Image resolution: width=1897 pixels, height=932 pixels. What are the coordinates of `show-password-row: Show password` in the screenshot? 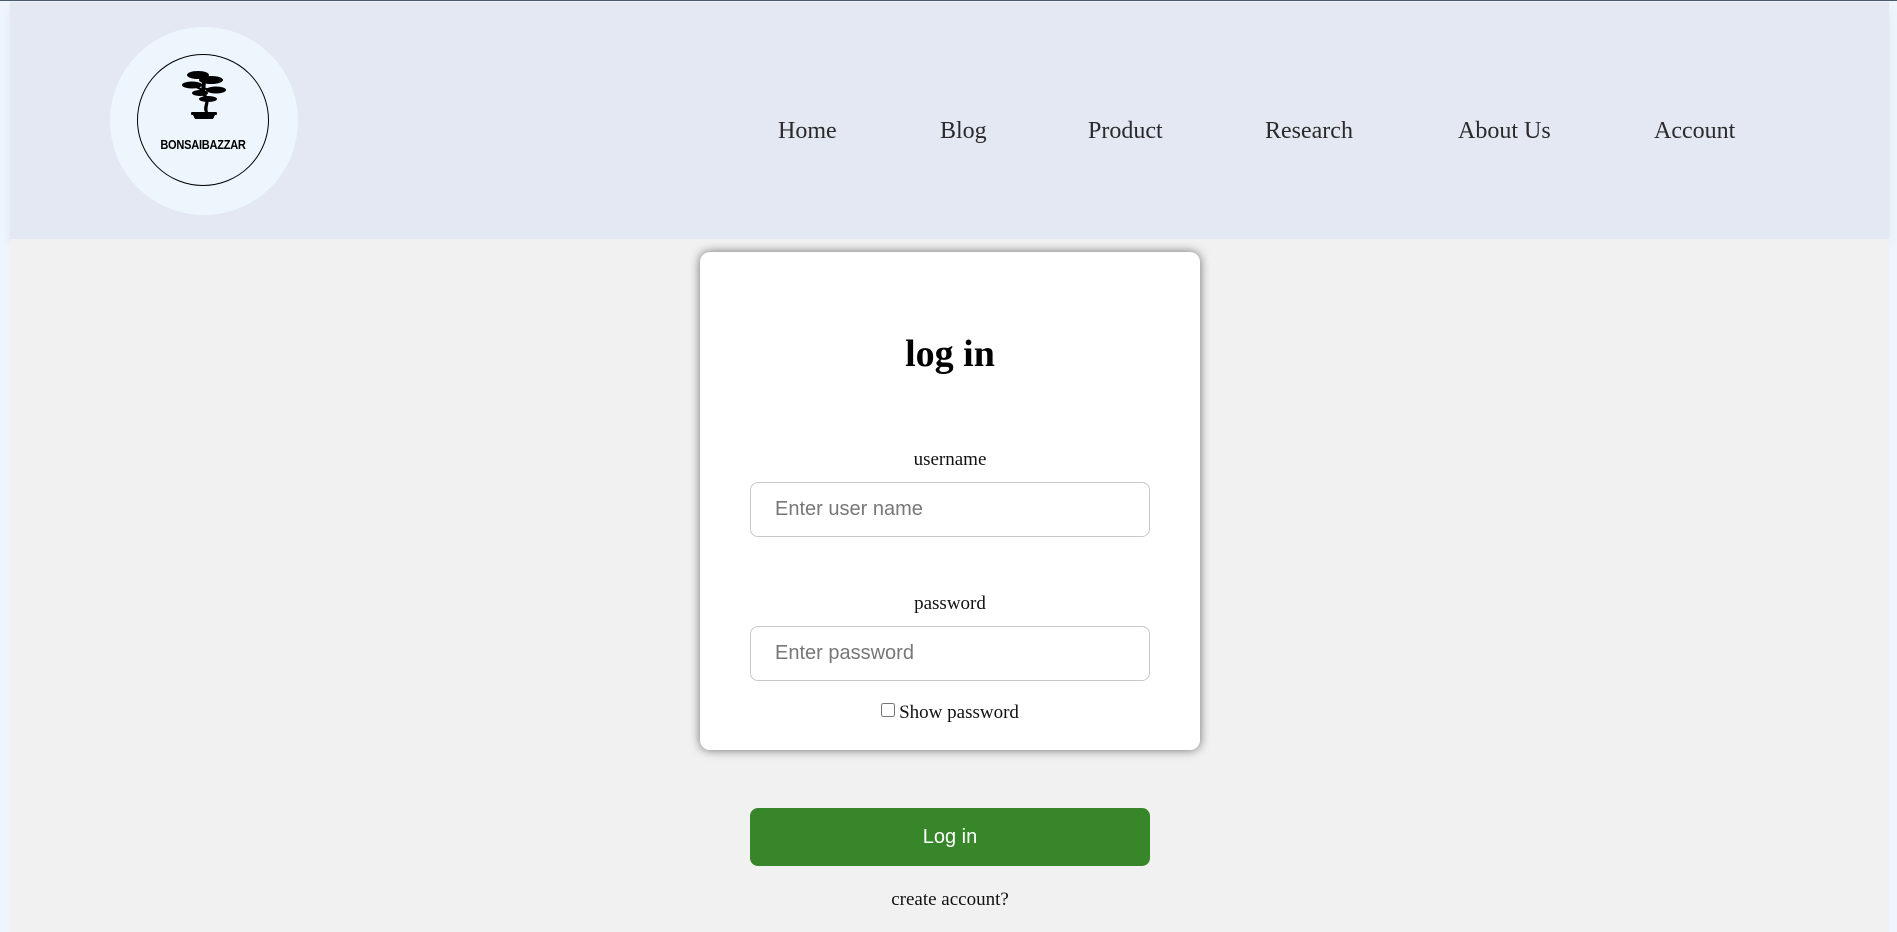 It's located at (950, 713).